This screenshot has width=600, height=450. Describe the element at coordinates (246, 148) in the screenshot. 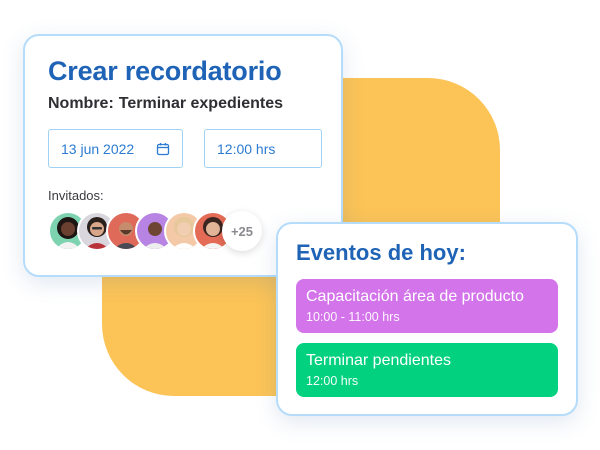

I see `time-value: 12:00 hrs` at that location.